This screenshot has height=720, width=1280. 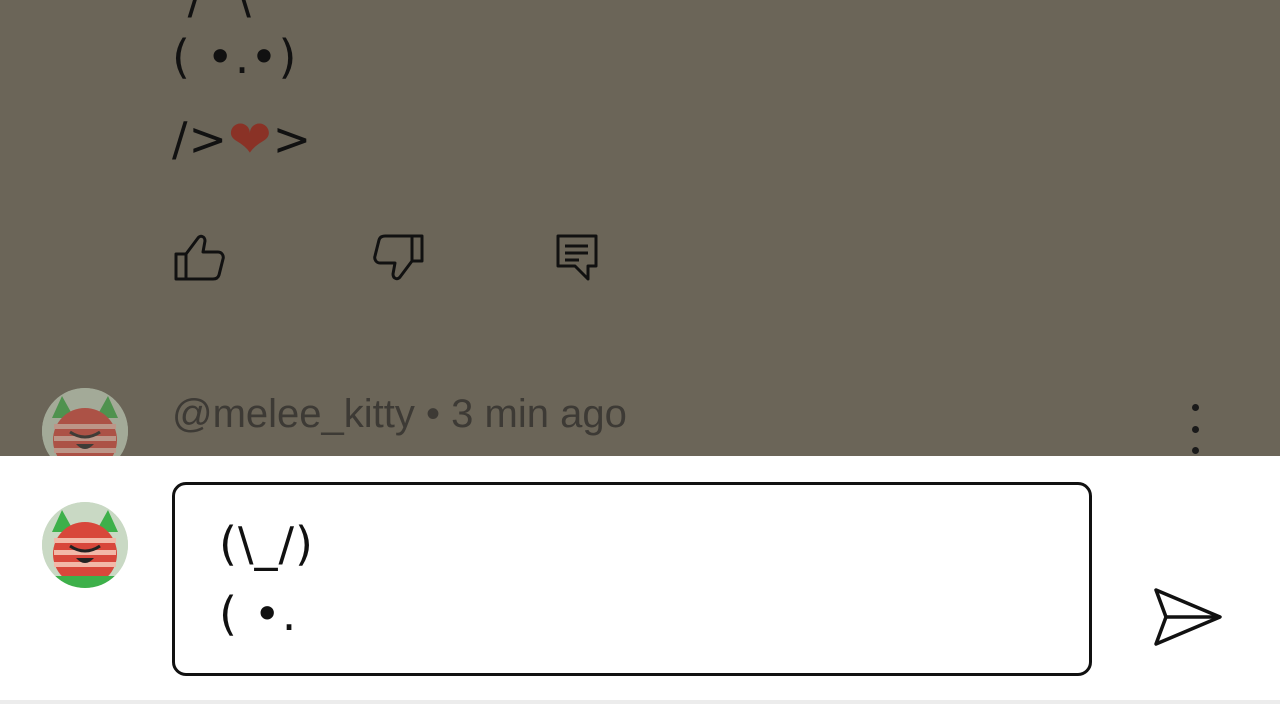 What do you see at coordinates (200, 139) in the screenshot?
I see `comment-art-prefix: />` at bounding box center [200, 139].